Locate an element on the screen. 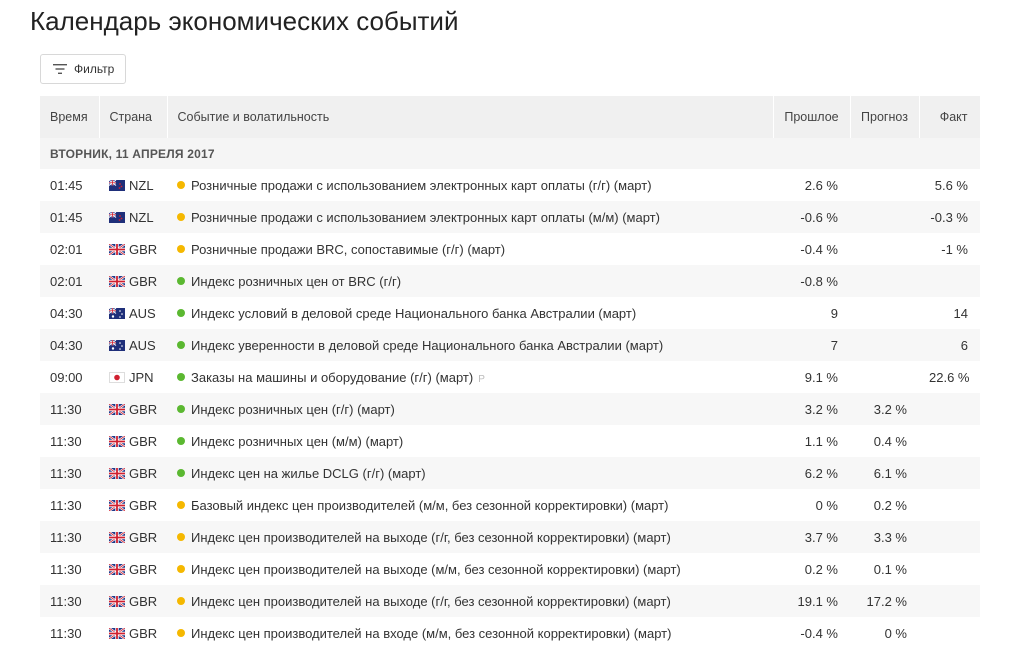 The image size is (1019, 655). previous-value: 9.1 % is located at coordinates (811, 377).